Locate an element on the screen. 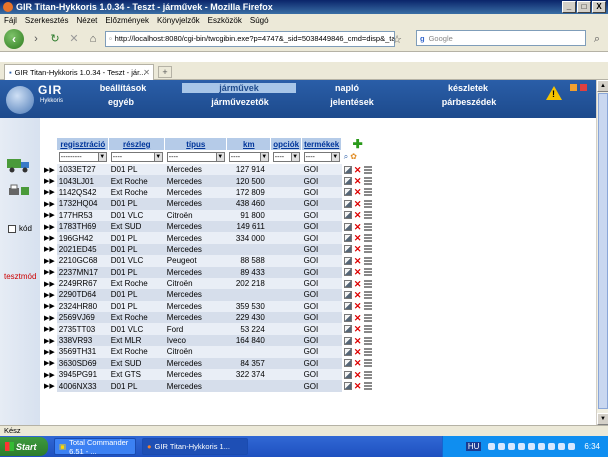 The height and width of the screenshot is (457, 608). home-icon: ⌂ is located at coordinates (93, 39).